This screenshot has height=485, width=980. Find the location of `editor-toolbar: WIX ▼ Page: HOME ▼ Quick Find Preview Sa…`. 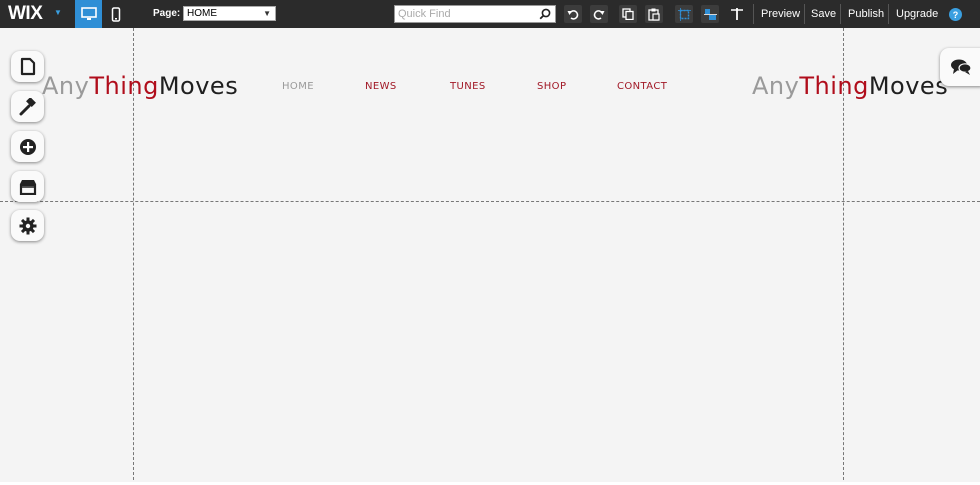

editor-toolbar: WIX ▼ Page: HOME ▼ Quick Find Preview Sa… is located at coordinates (490, 14).